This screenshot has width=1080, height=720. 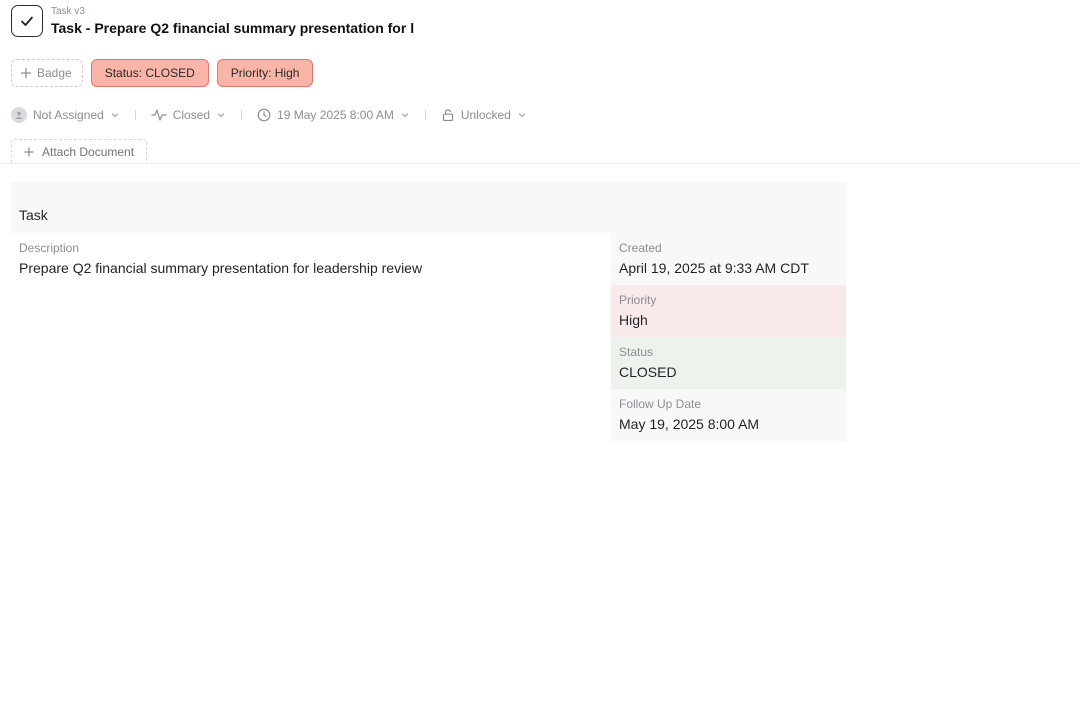 What do you see at coordinates (636, 352) in the screenshot?
I see `field-label: Status` at bounding box center [636, 352].